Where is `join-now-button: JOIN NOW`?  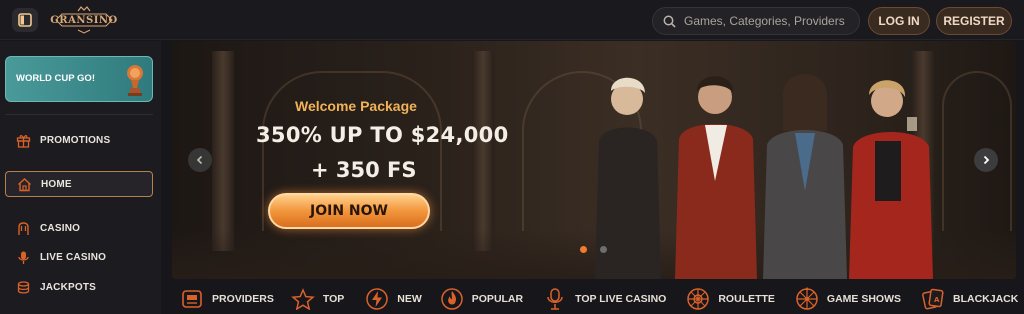
join-now-button: JOIN NOW is located at coordinates (349, 211).